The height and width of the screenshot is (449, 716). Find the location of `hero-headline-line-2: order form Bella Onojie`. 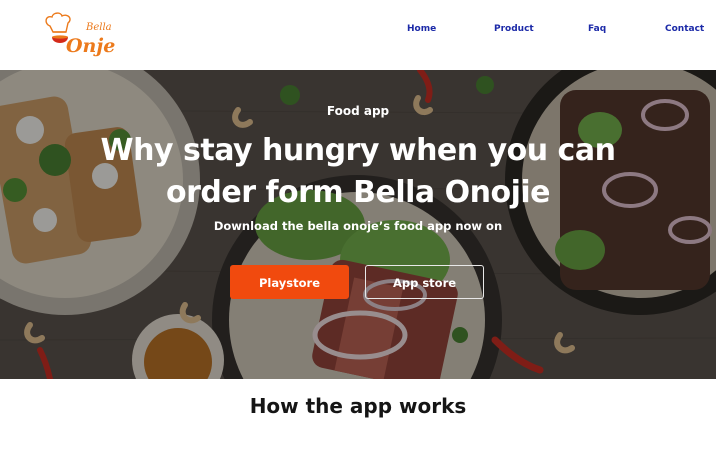

hero-headline-line-2: order form Bella Onojie is located at coordinates (358, 192).